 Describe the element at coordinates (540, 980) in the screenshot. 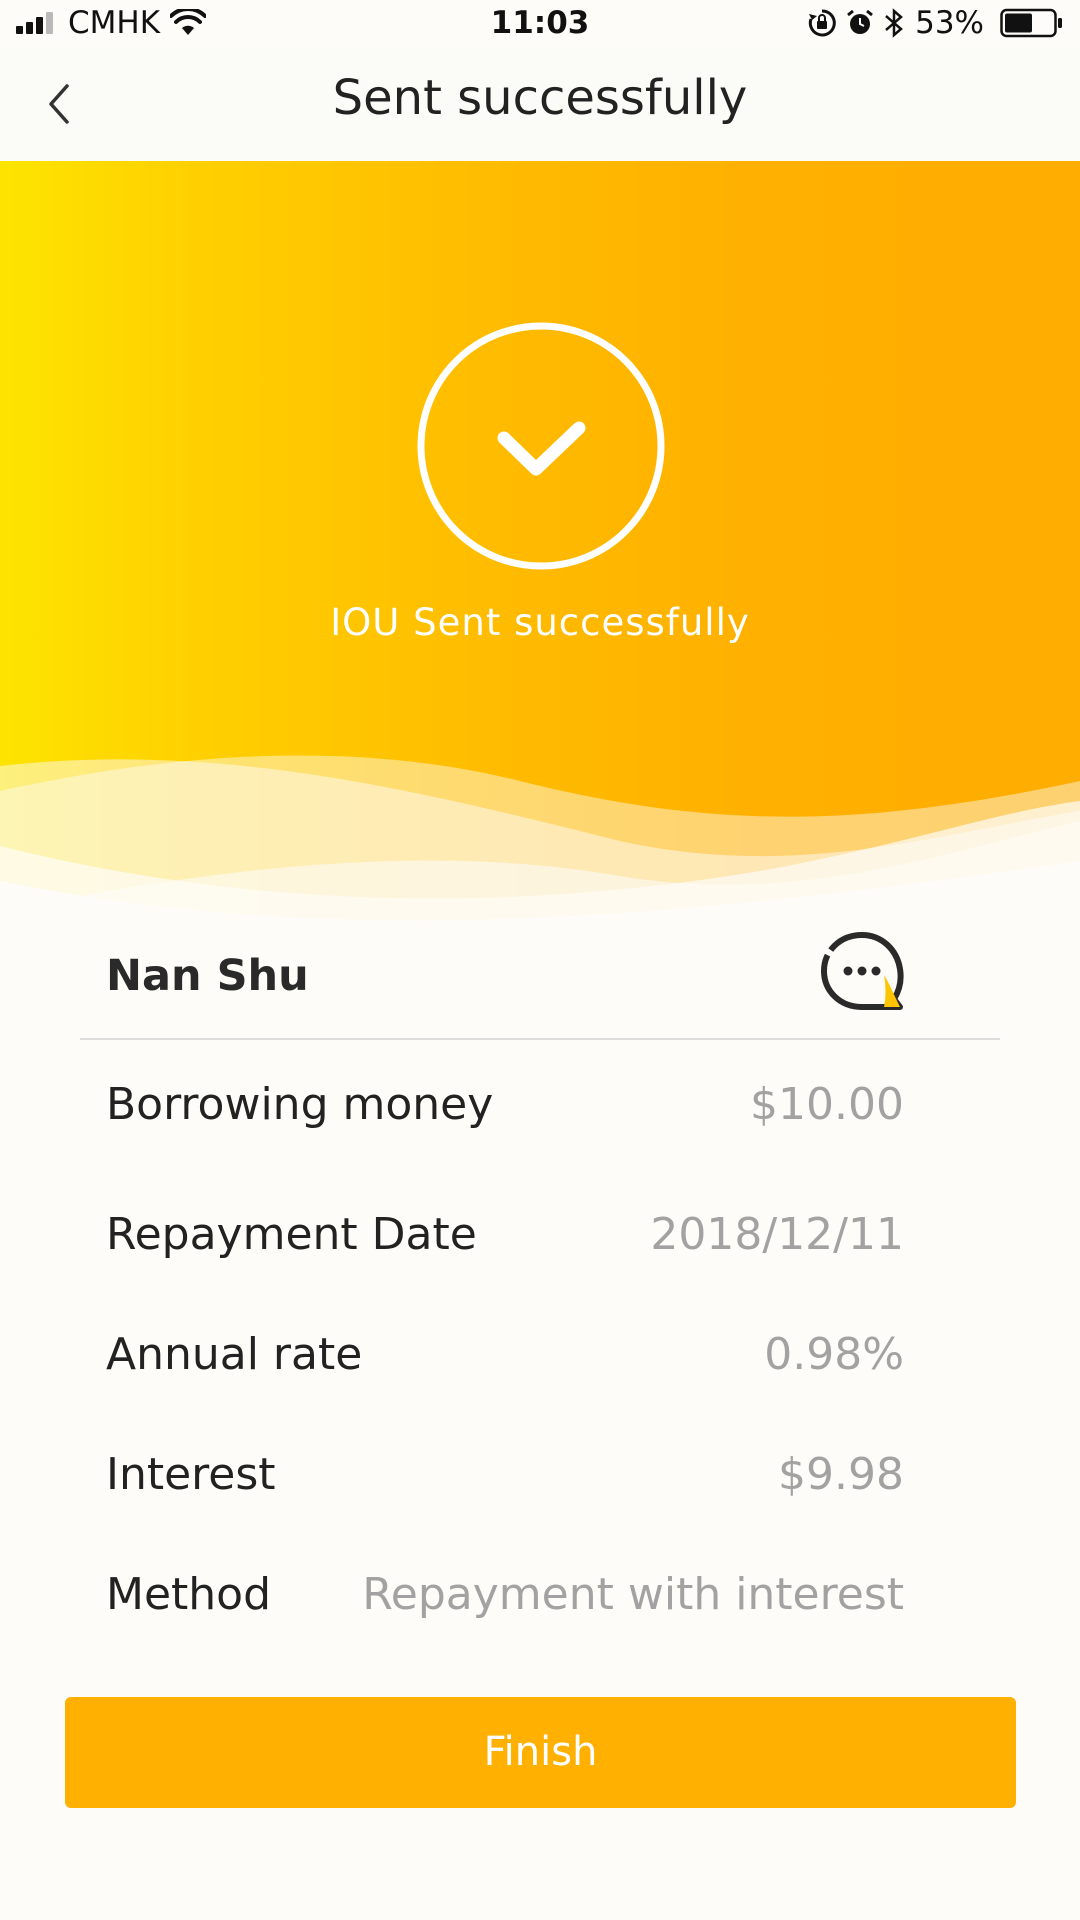

I see `contact-row: Nan Shu` at that location.